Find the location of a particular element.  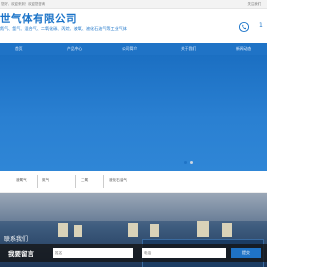

carousel-dot is located at coordinates (191, 162).